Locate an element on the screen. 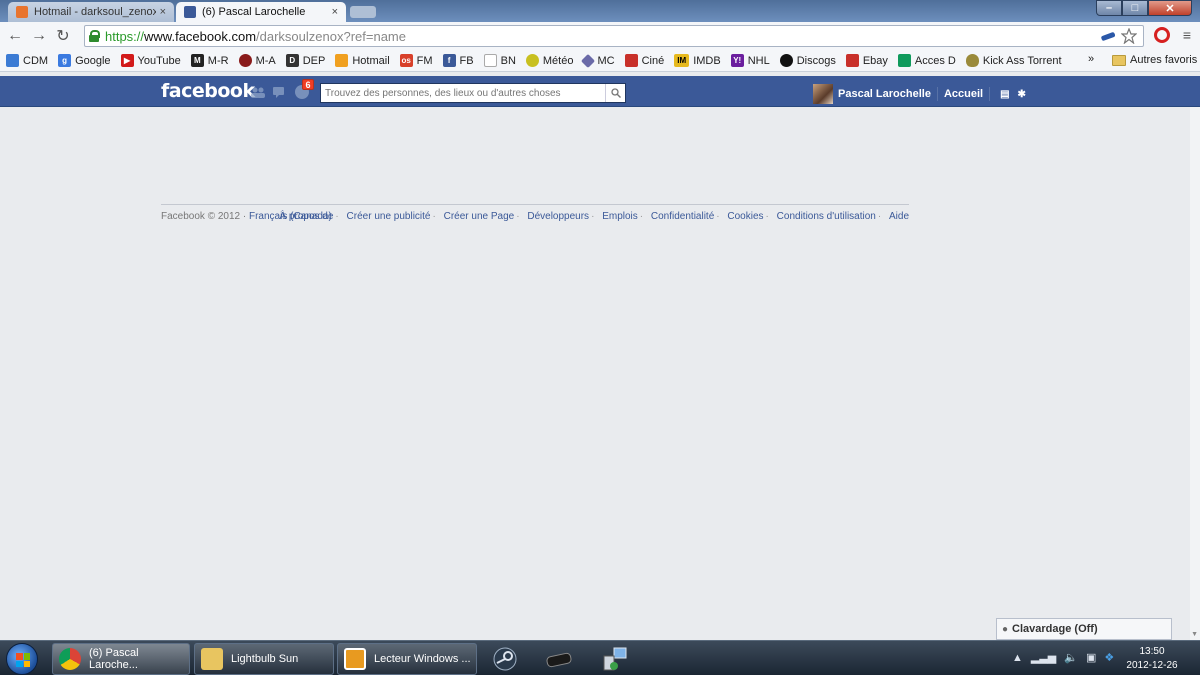  footer-link-about: À propos de is located at coordinates (306, 216).